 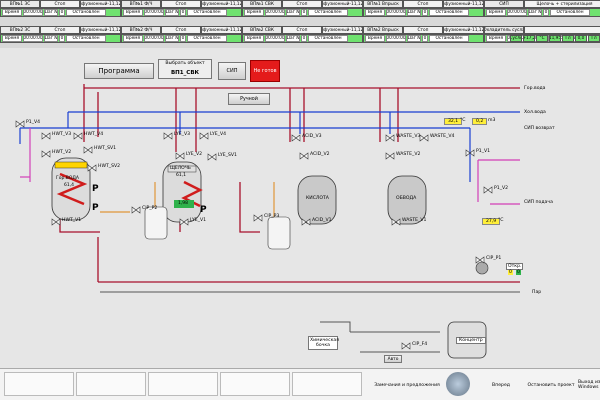 What do you see at coordinates (594, 38) in the screenshot?
I see `cooler-value: Гл` at bounding box center [594, 38].